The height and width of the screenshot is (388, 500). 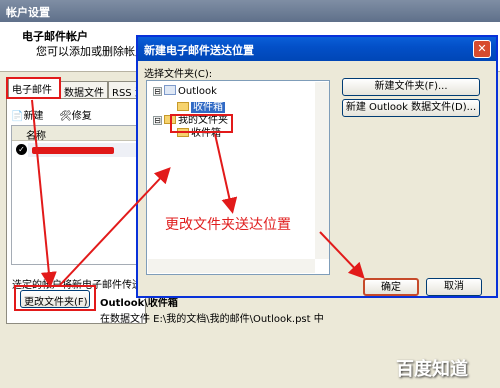 I want to click on repair-account-button: 🛠修复, so click(x=75, y=114).